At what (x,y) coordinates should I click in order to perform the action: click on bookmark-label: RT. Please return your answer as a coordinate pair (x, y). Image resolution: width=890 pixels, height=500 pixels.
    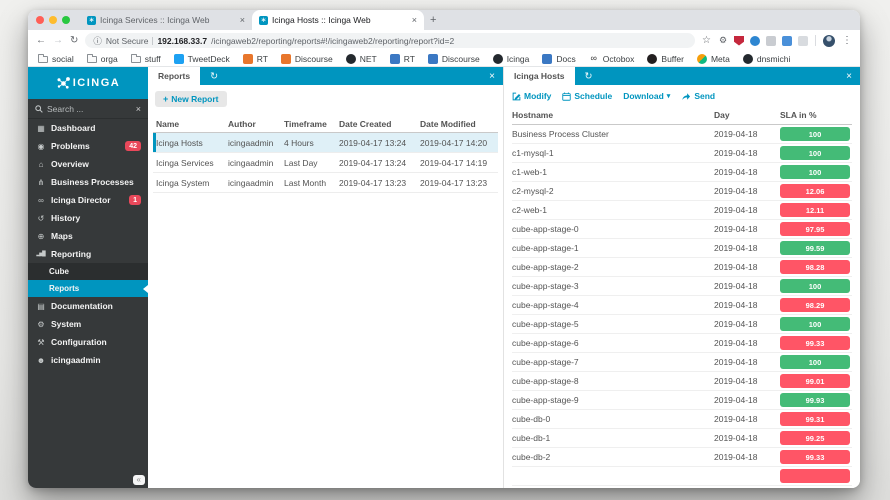
    Looking at the image, I should click on (409, 58).